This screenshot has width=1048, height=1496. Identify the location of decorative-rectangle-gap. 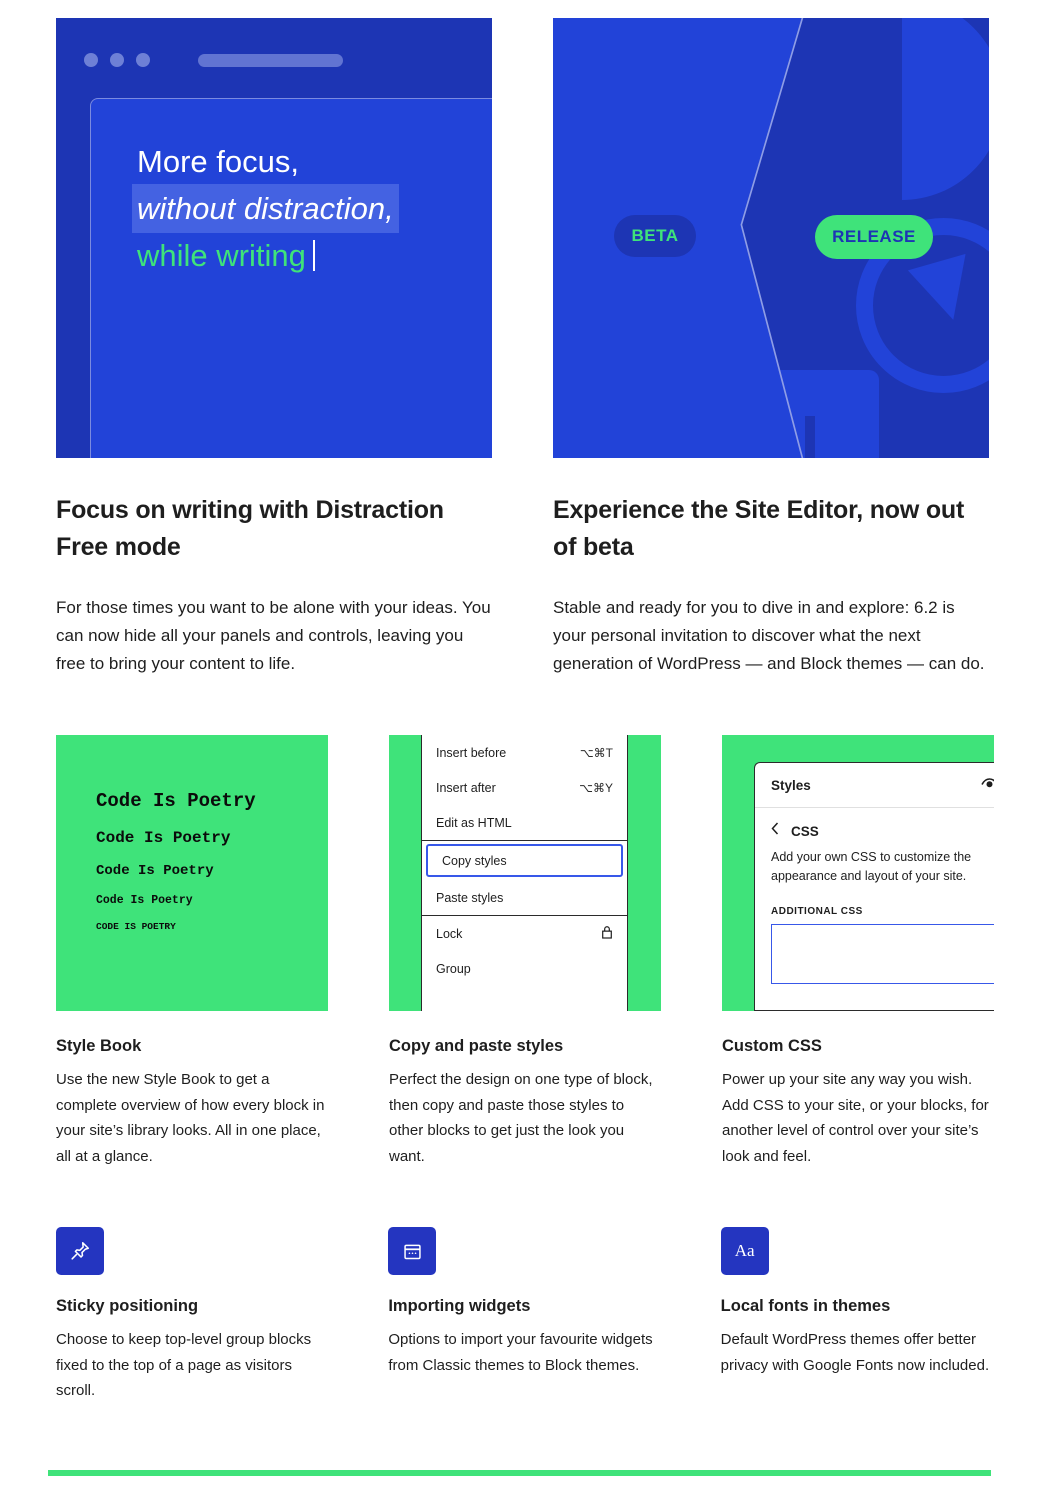
(810, 437).